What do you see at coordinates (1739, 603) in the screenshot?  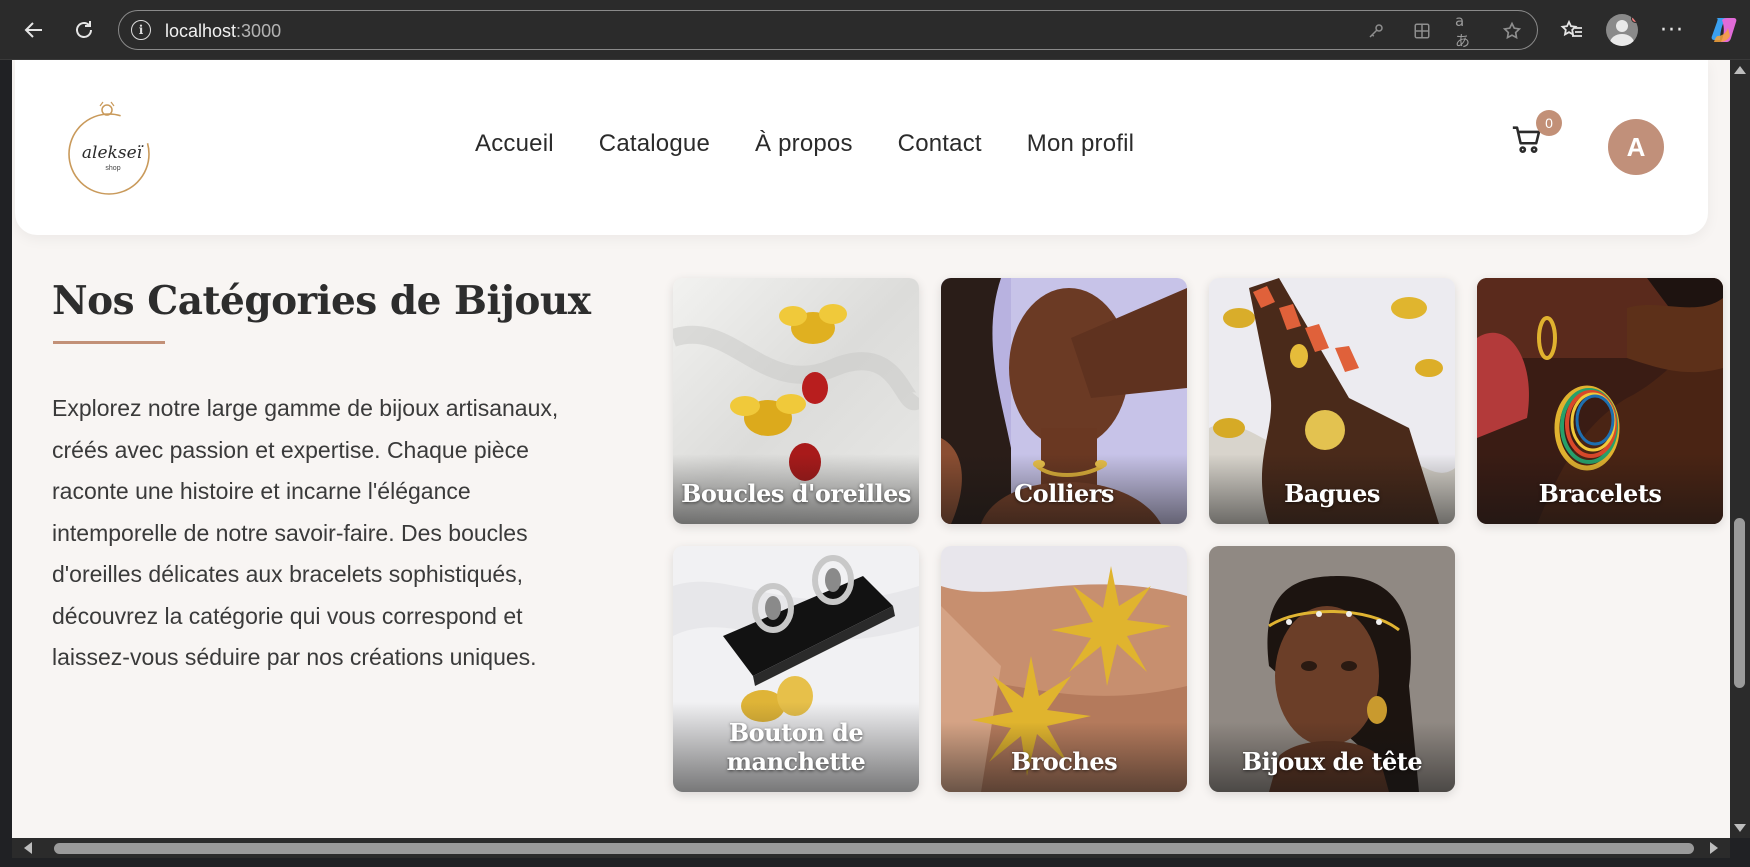 I see `vertical-scroll-thumb` at bounding box center [1739, 603].